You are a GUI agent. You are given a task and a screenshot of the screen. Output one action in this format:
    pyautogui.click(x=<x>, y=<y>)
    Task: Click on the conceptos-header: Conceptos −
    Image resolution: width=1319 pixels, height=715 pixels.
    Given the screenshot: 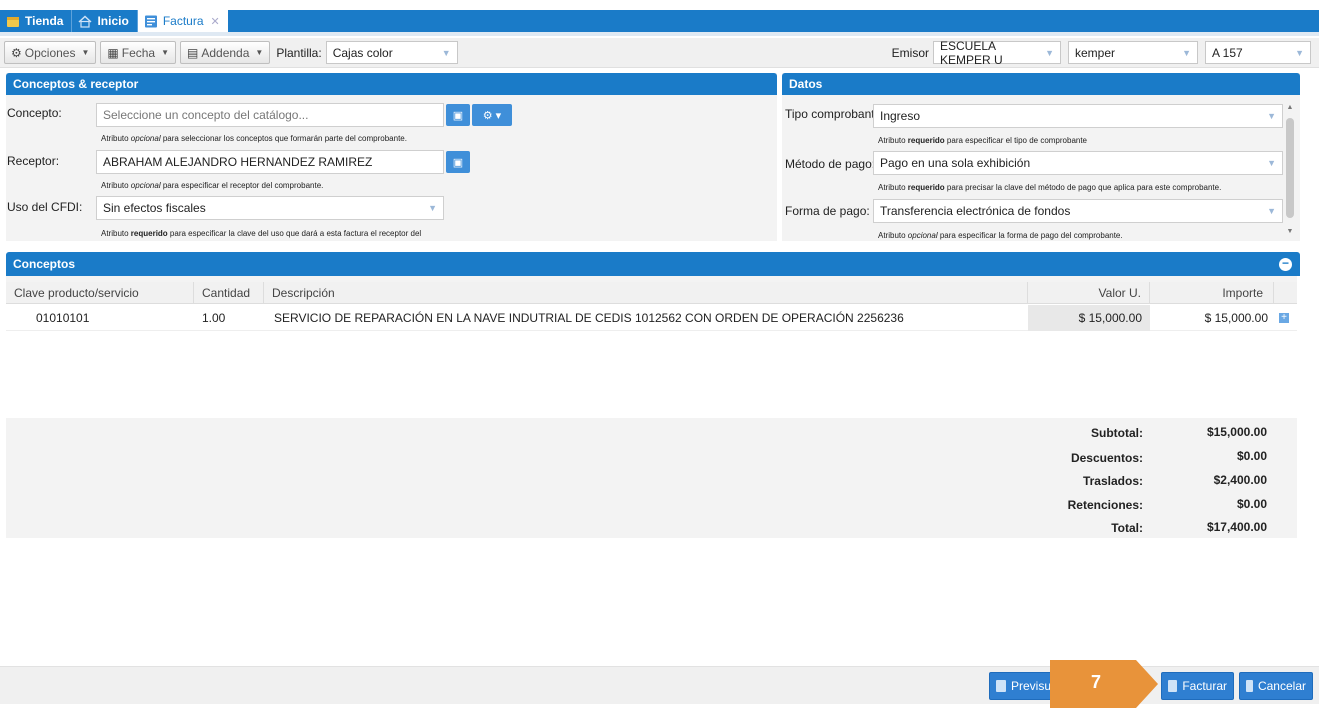 What is the action you would take?
    pyautogui.click(x=653, y=264)
    